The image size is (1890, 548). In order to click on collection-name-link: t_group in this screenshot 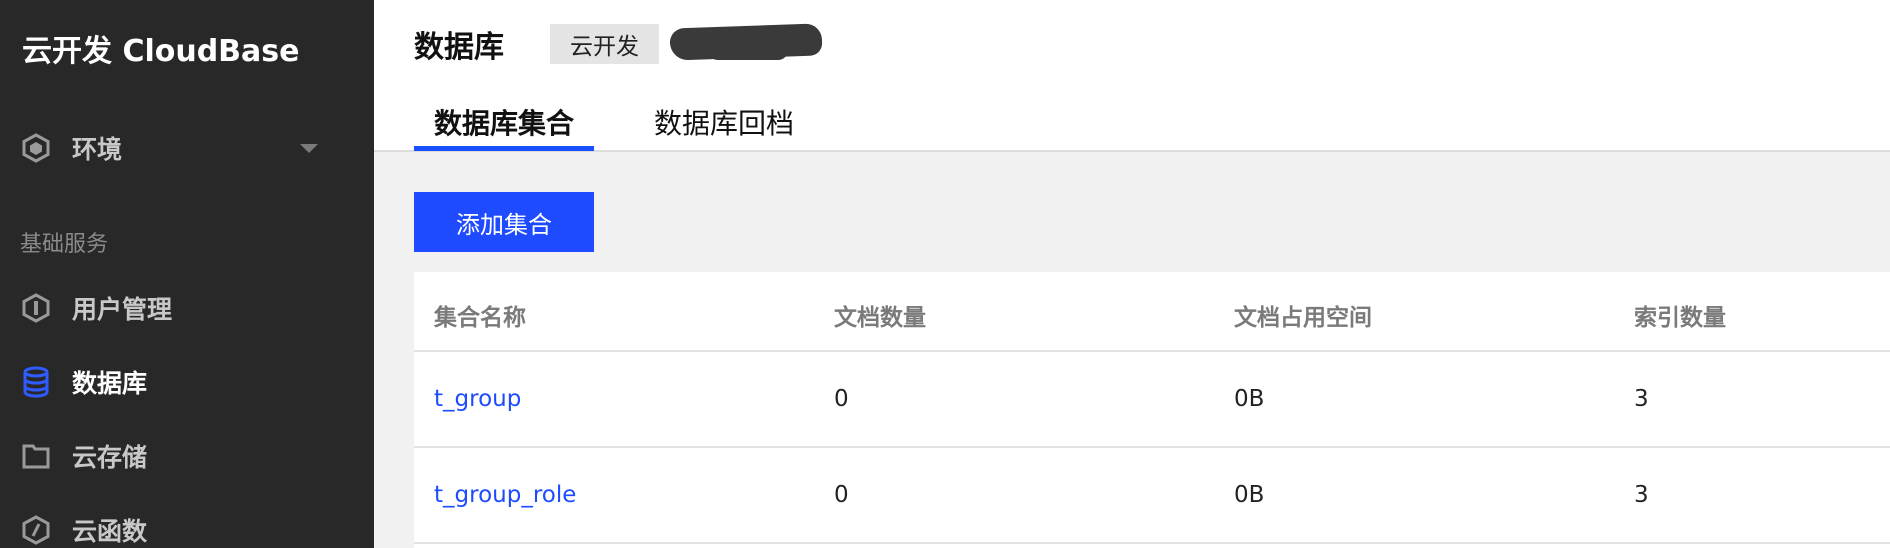, I will do `click(477, 399)`.